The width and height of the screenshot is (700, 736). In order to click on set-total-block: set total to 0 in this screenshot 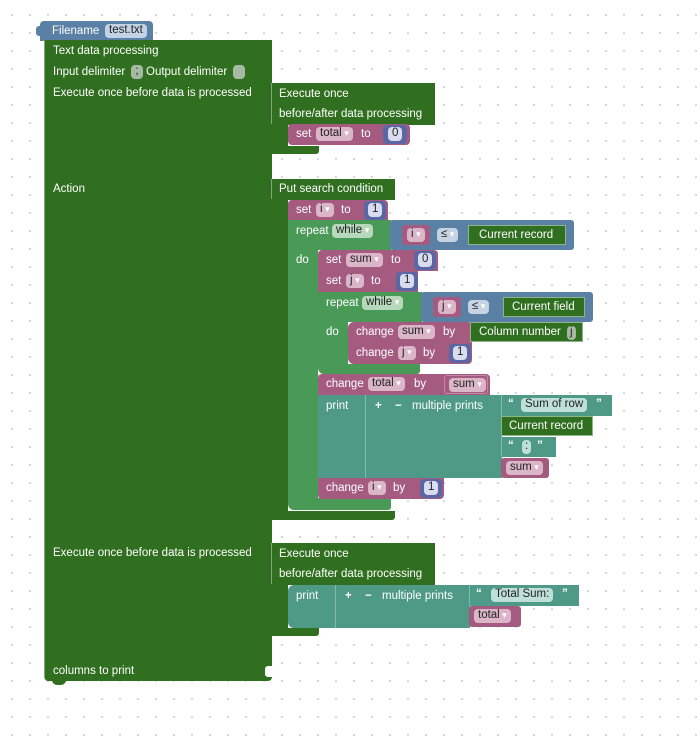, I will do `click(349, 134)`.